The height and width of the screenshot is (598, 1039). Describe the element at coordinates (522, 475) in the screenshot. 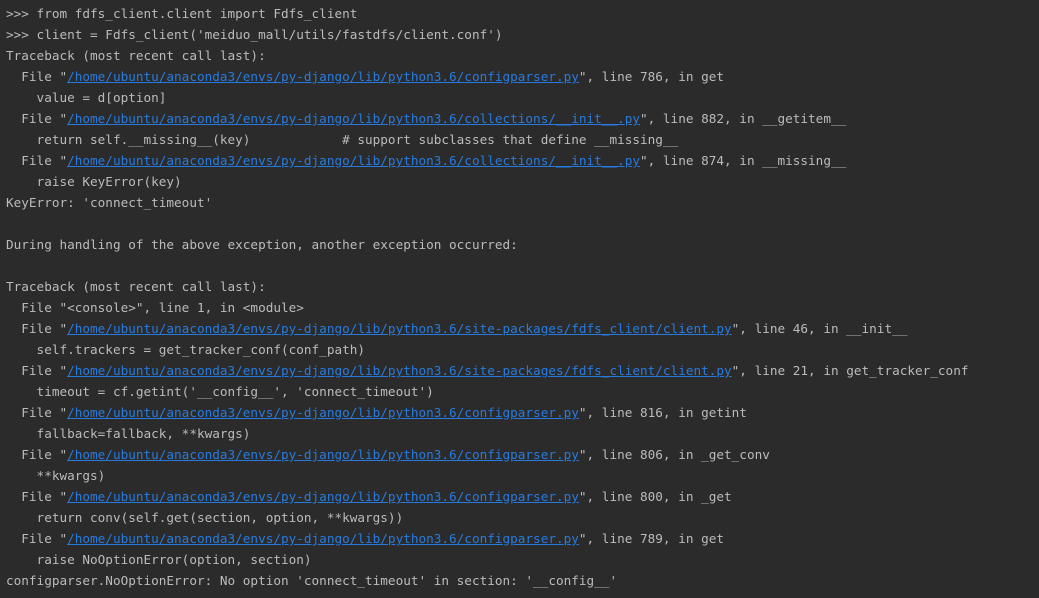

I see `console-line: **kwargs)` at that location.